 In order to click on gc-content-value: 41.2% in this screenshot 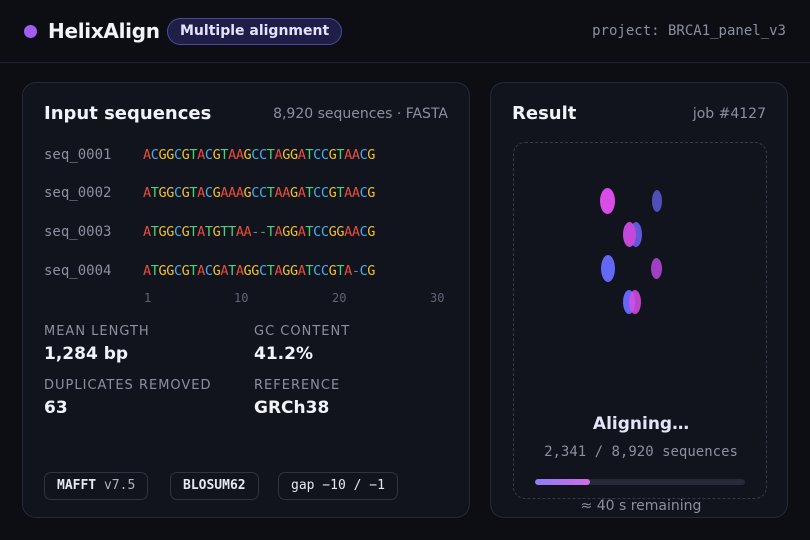, I will do `click(283, 354)`.